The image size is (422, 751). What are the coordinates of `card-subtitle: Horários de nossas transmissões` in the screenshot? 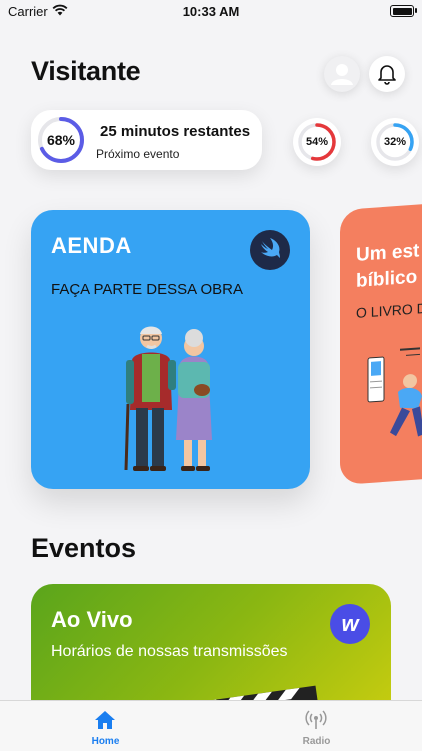 It's located at (169, 651).